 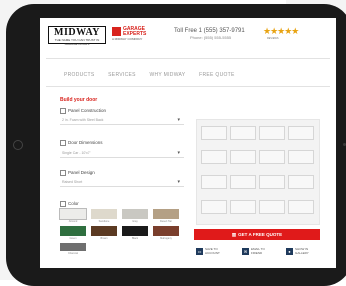 What do you see at coordinates (18, 145) in the screenshot?
I see `home-button` at bounding box center [18, 145].